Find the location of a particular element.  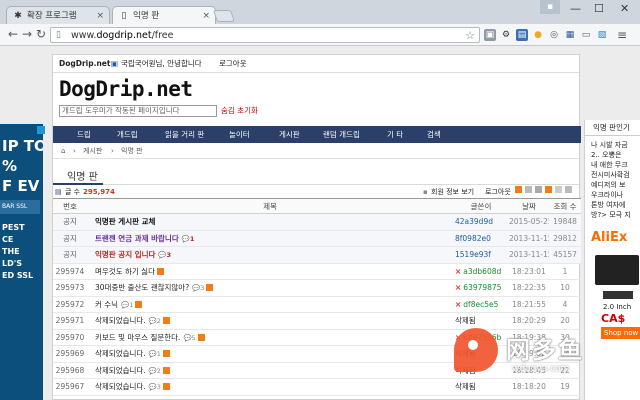

table-row: 공지 익명판 공지 입니다 💬3 1519e93f 2013-11-15 45157 is located at coordinates (317, 255).